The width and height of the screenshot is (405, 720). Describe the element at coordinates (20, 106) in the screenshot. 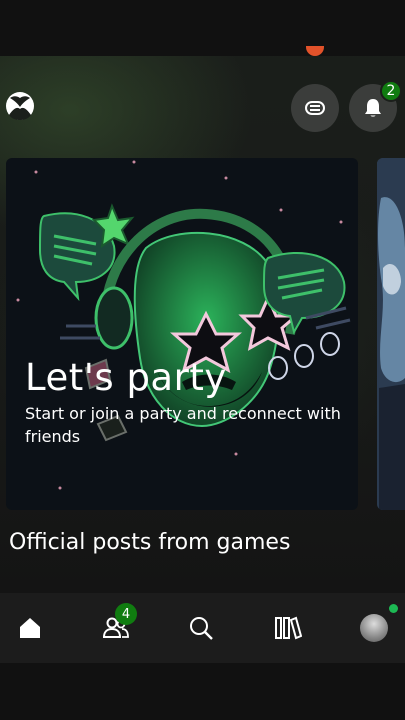

I see `xbox-logo-icon` at that location.